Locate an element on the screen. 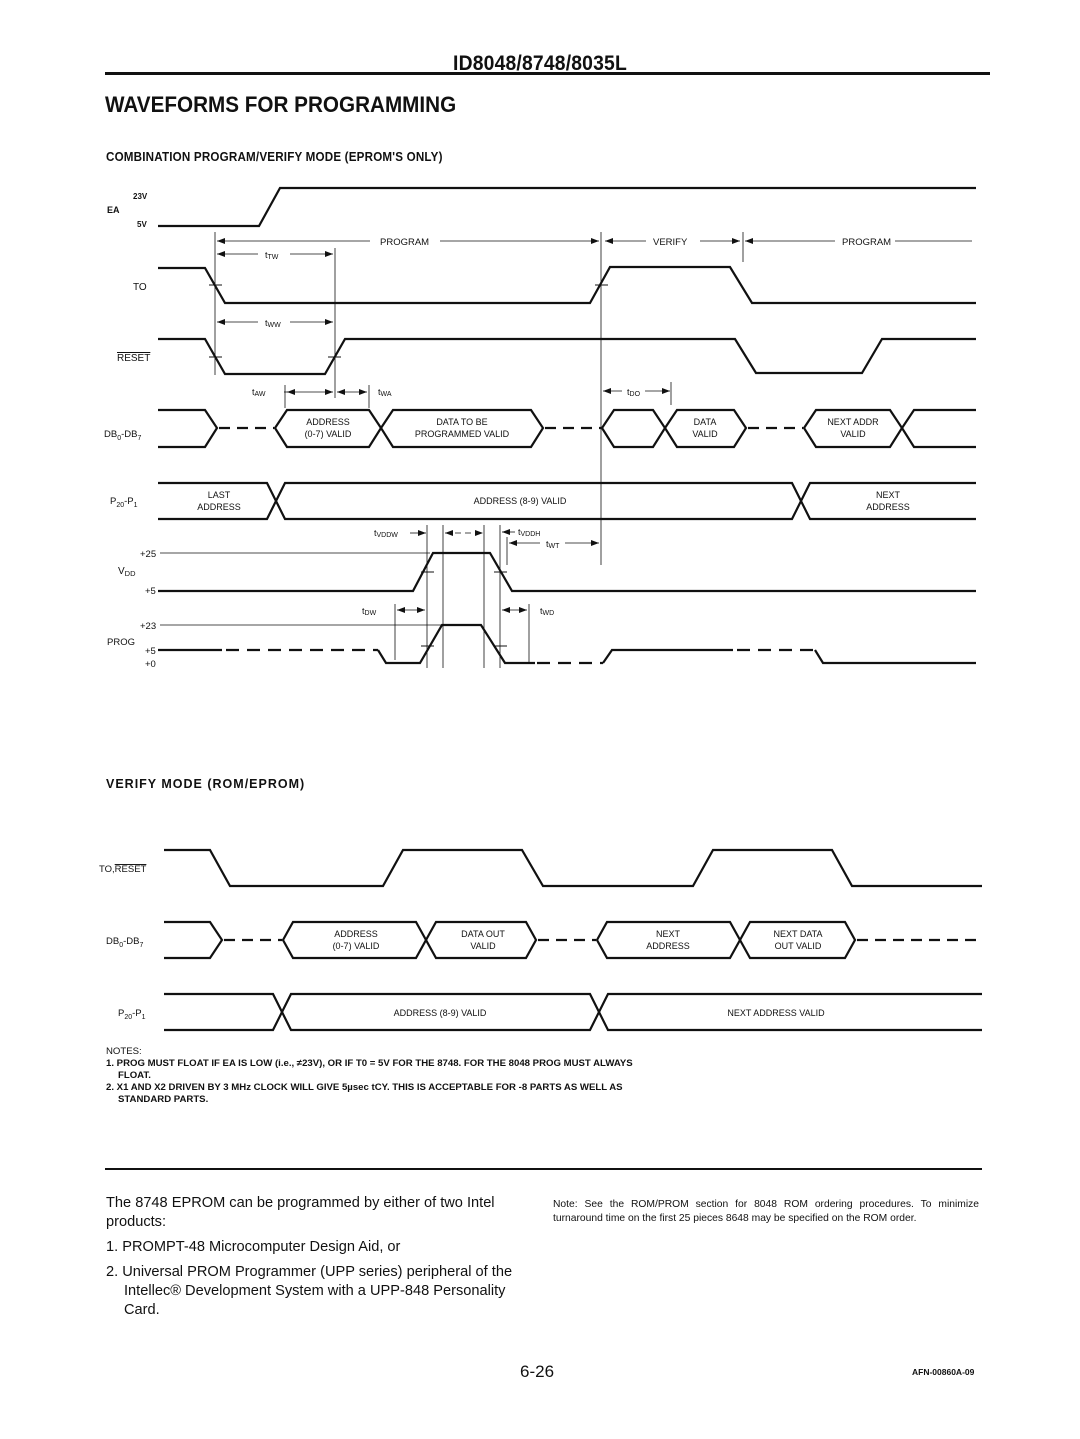 The width and height of the screenshot is (1080, 1439). twd-label: tWD is located at coordinates (547, 611).